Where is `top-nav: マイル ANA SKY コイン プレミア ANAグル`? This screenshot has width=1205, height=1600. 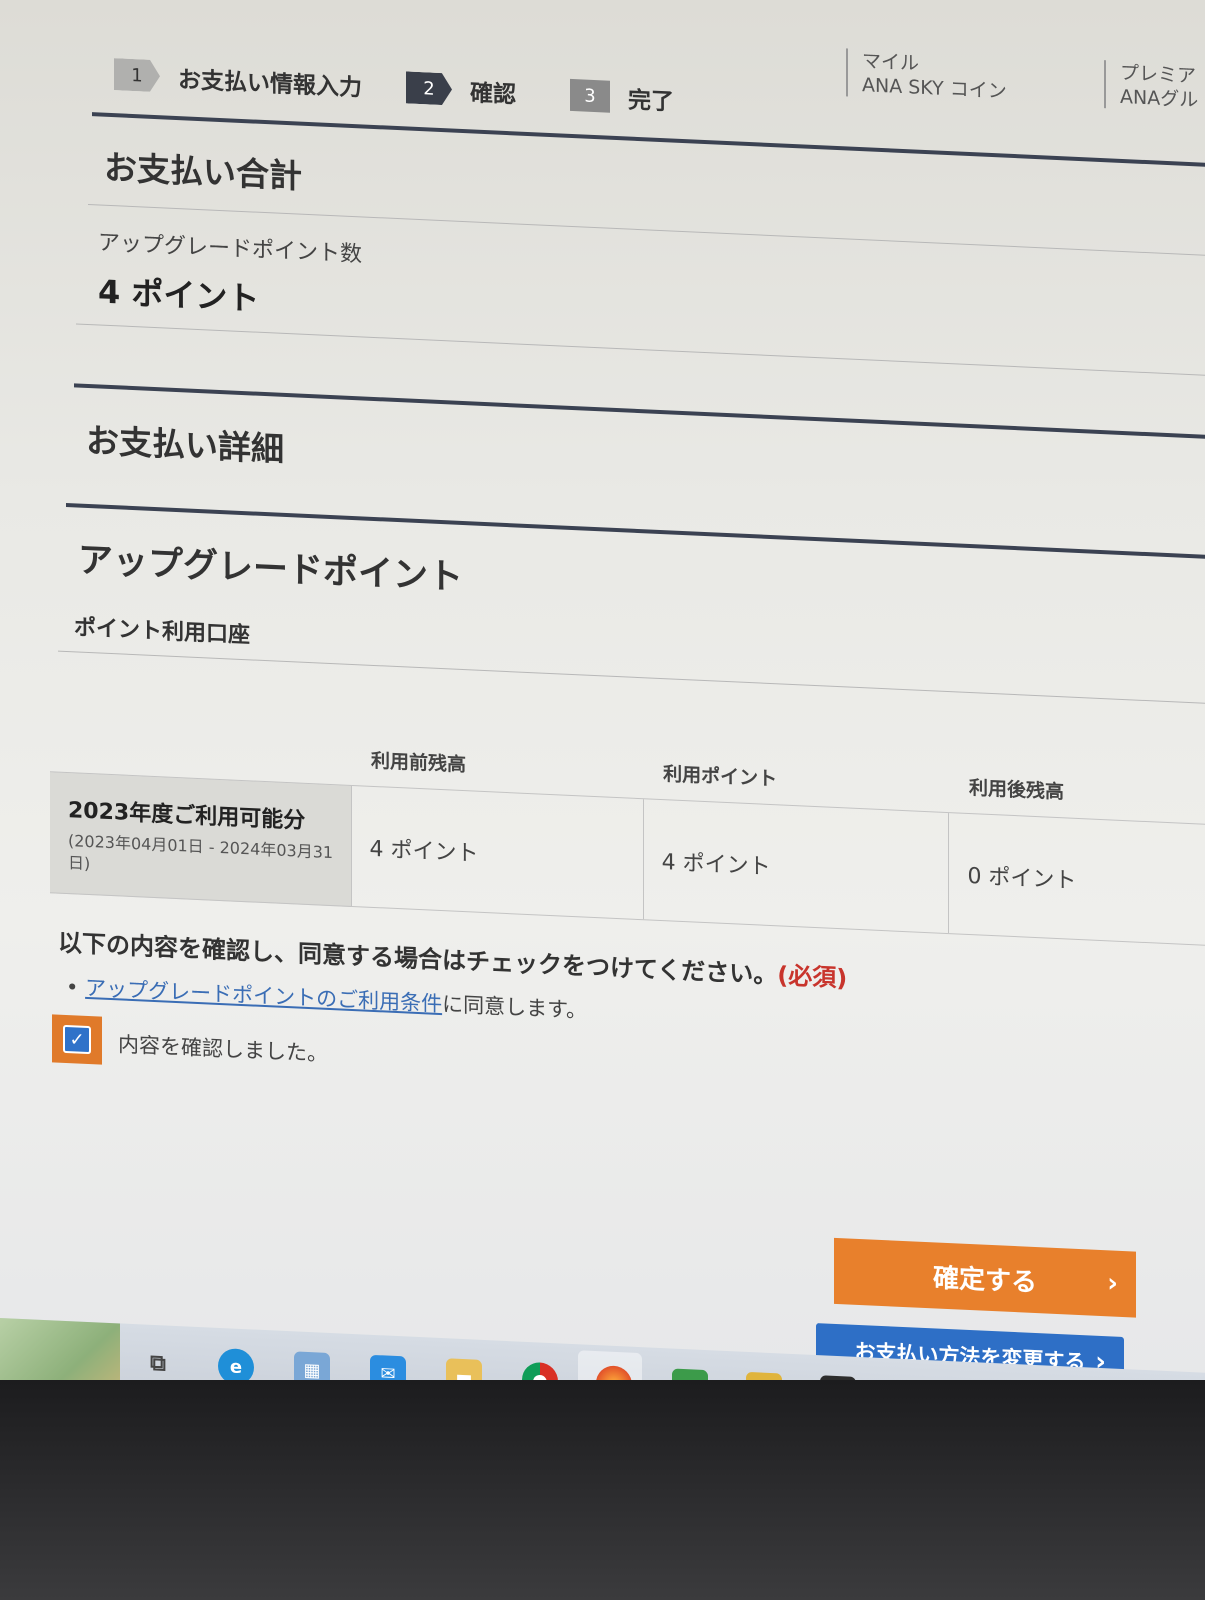
top-nav: マイル ANA SKY コイン プレミア ANAグル is located at coordinates (1025, 102).